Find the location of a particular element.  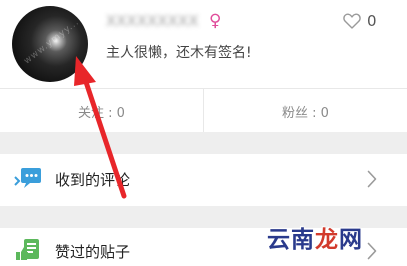

like-button: 0 is located at coordinates (360, 21).